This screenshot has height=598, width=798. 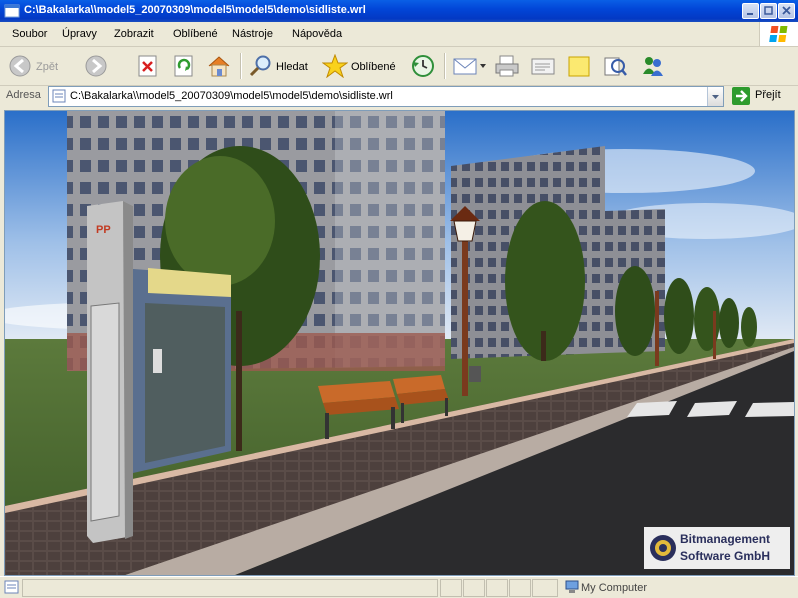 What do you see at coordinates (96, 66) in the screenshot?
I see `forward-arrow-icon` at bounding box center [96, 66].